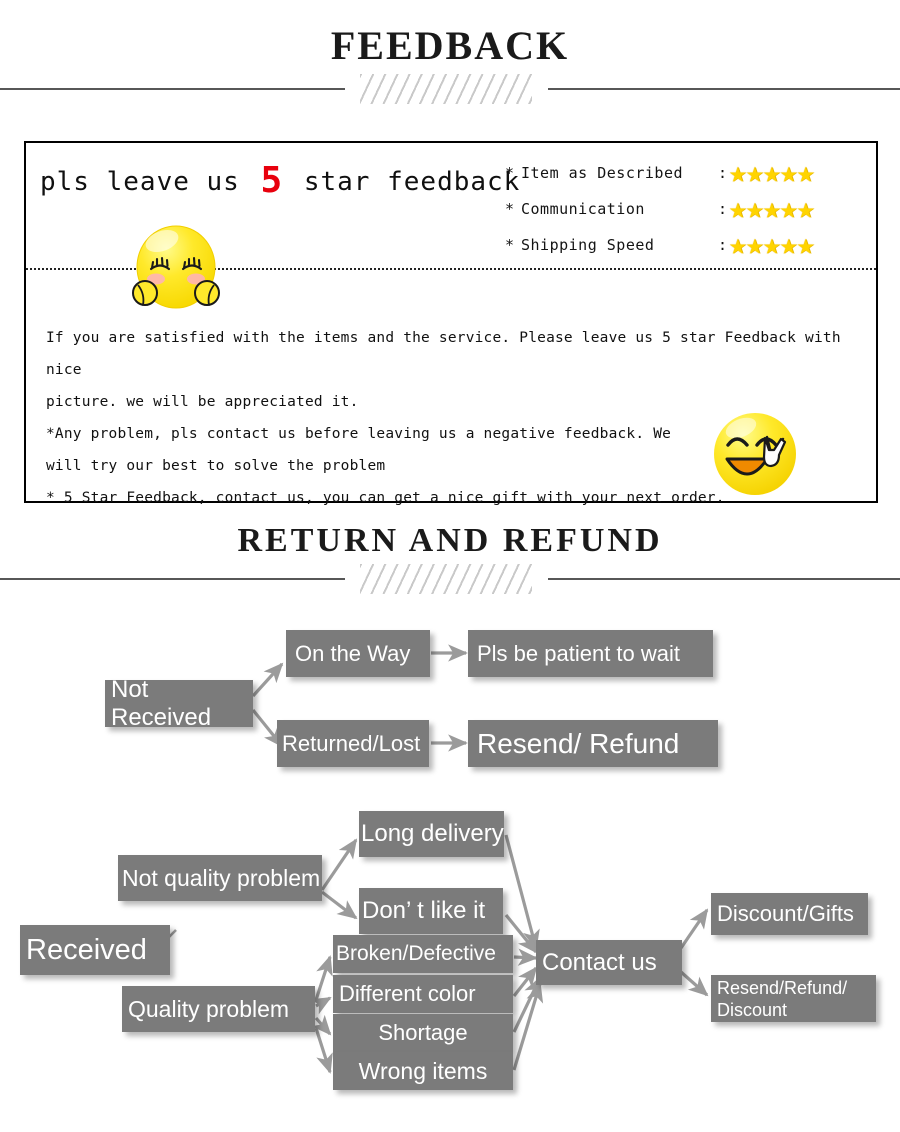  I want to click on flow-node-shortage: Shortage, so click(423, 1033).